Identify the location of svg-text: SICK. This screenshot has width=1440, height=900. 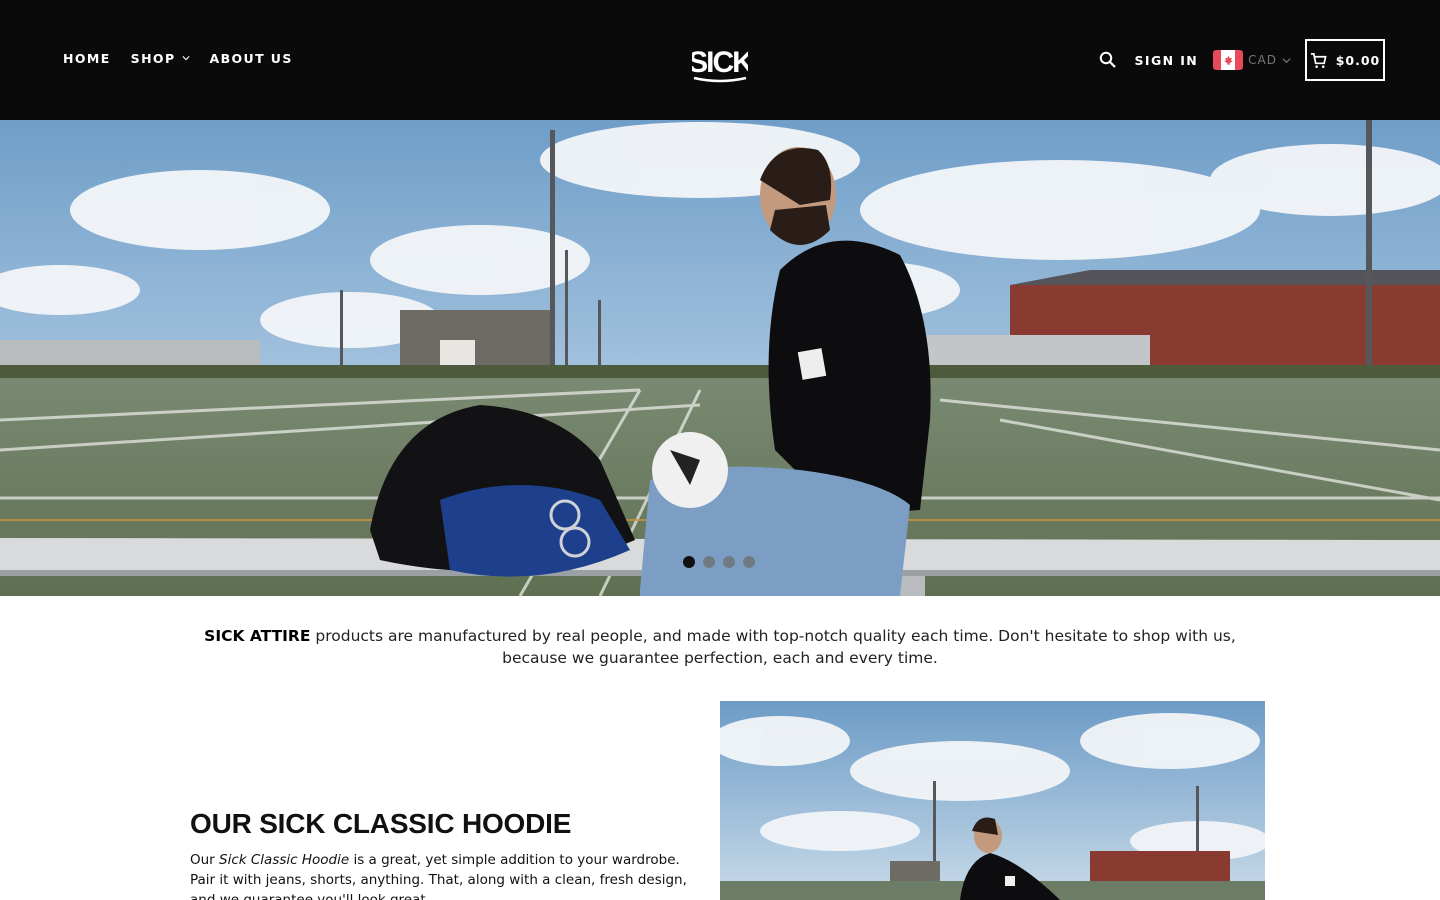
(720, 62).